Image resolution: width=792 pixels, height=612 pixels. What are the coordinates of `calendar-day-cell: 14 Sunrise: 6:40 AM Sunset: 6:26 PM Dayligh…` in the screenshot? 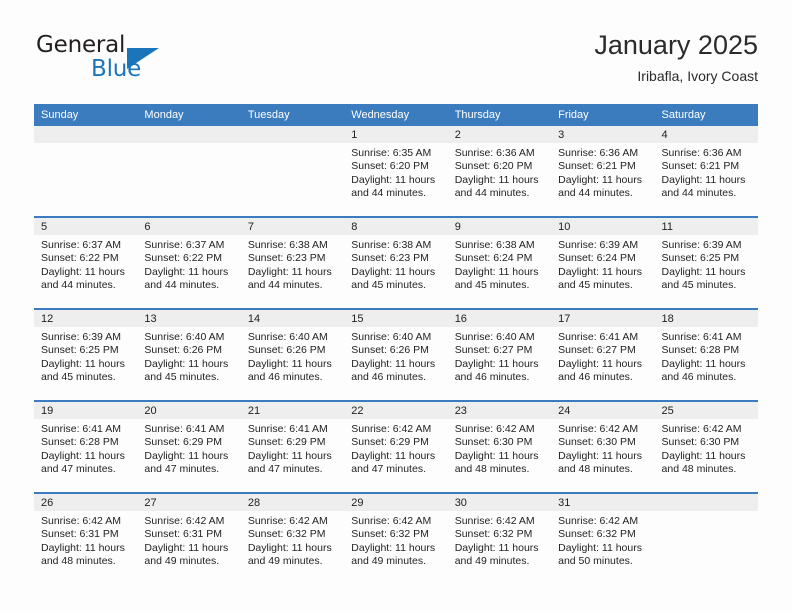 It's located at (292, 354).